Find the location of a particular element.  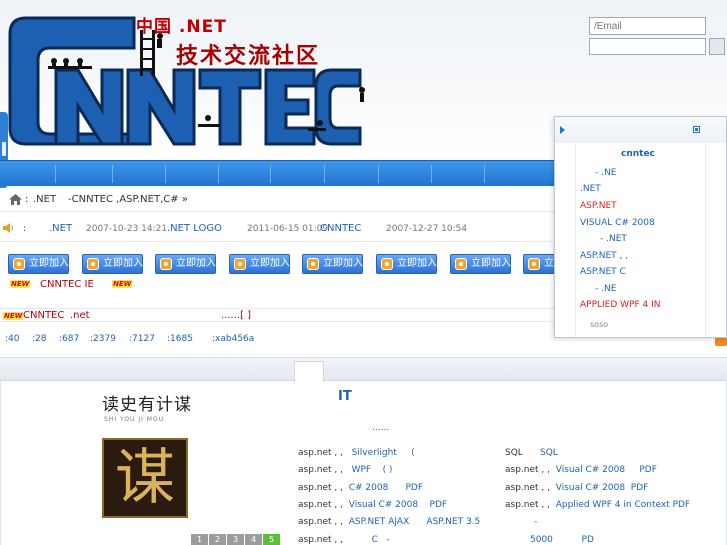

page-button: 4 is located at coordinates (253, 539).